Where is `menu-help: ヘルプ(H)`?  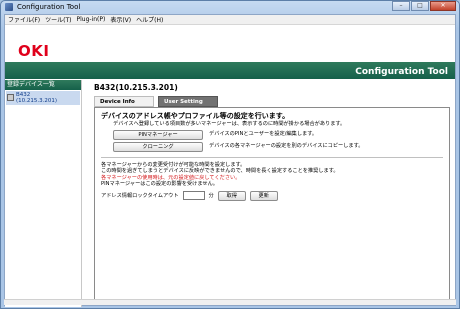 menu-help: ヘルプ(H) is located at coordinates (149, 19).